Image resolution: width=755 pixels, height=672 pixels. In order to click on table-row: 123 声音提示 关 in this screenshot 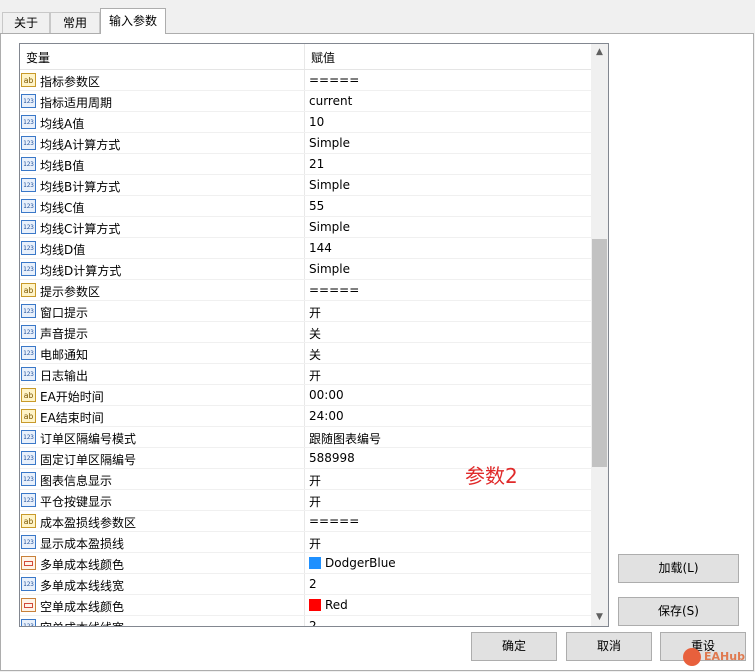, I will do `click(305, 332)`.